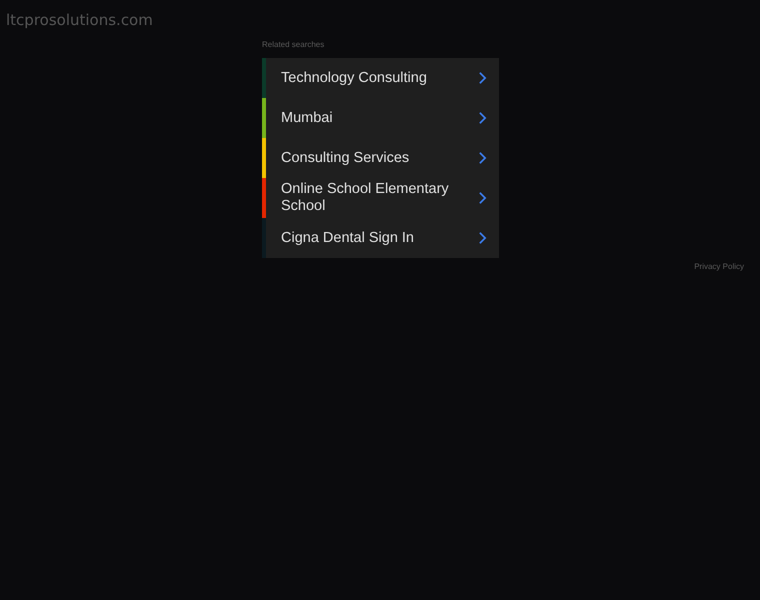 The height and width of the screenshot is (600, 760). I want to click on search-link: Mumbai, so click(380, 118).